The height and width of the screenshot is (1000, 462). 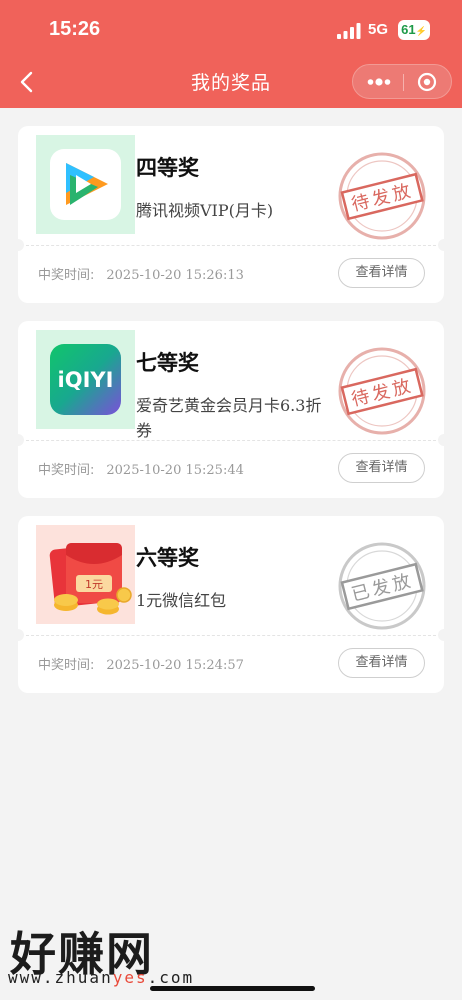 I want to click on battery-level: 61, so click(x=408, y=29).